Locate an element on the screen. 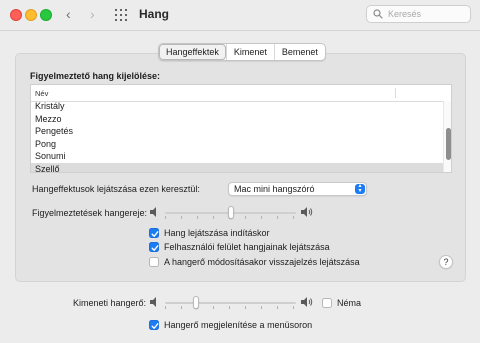 This screenshot has width=480, height=343. tab-bar: Hangeffektek Kimenet Bemenet is located at coordinates (242, 52).